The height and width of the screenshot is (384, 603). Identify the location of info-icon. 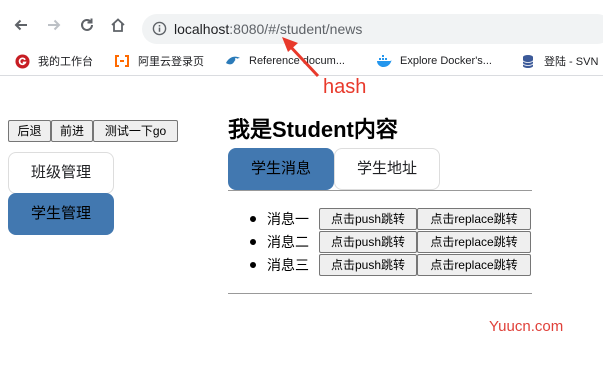
(159, 30).